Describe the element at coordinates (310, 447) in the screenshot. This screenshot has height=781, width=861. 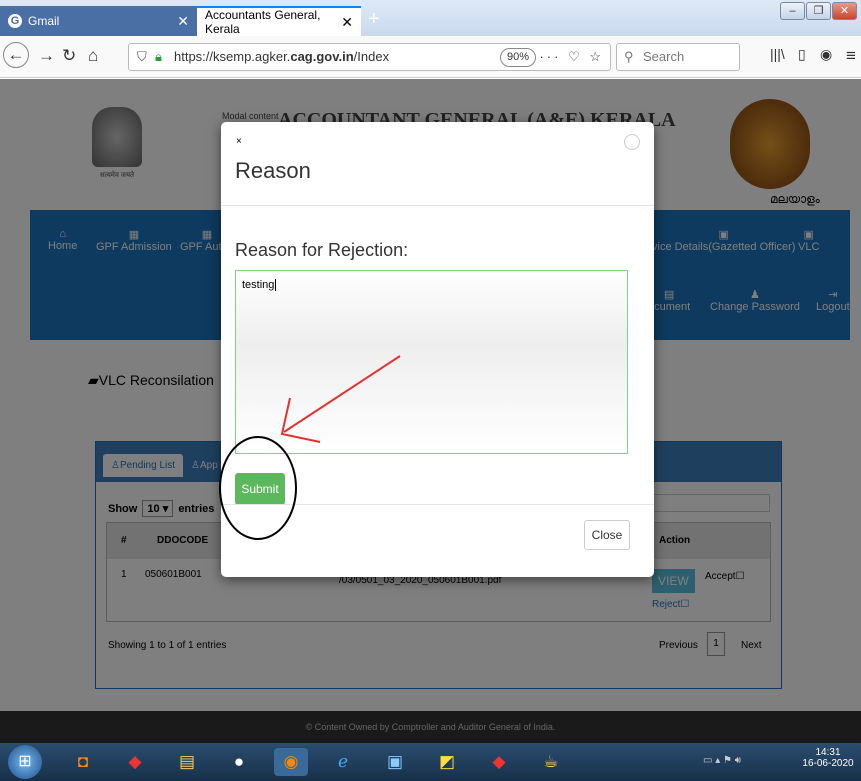
I see `annotation-layer` at that location.